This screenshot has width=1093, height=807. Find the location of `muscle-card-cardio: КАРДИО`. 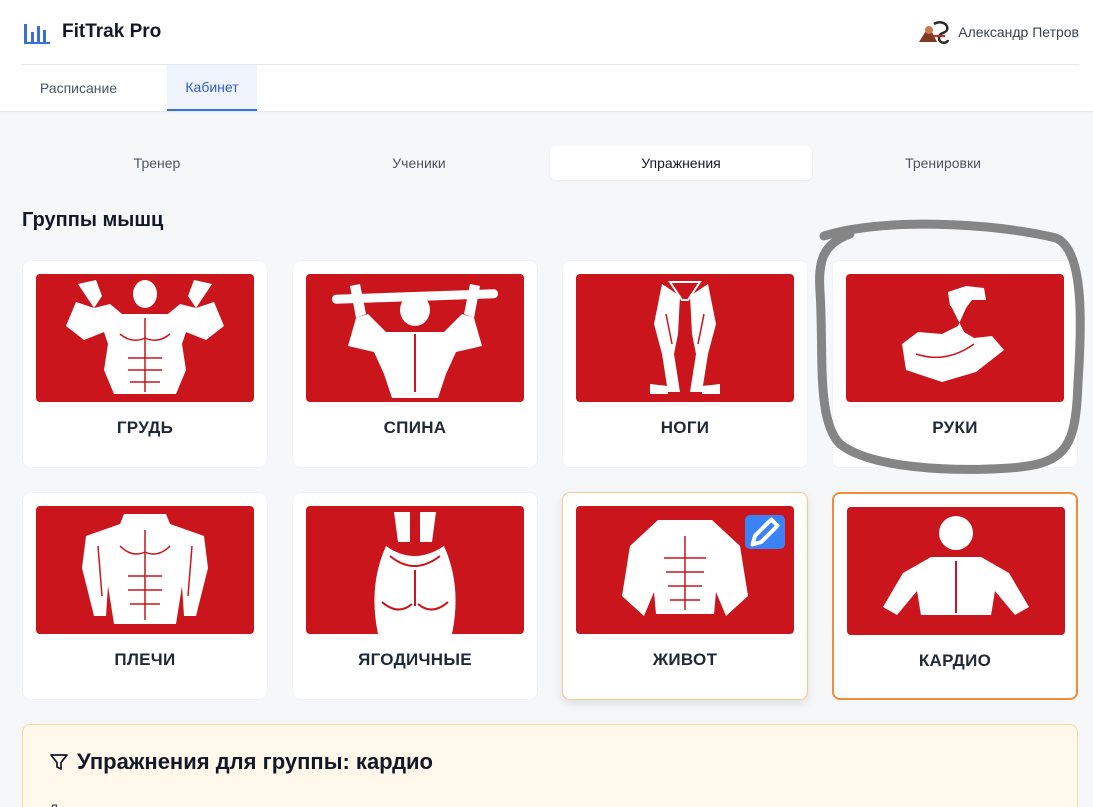

muscle-card-cardio: КАРДИО is located at coordinates (955, 596).